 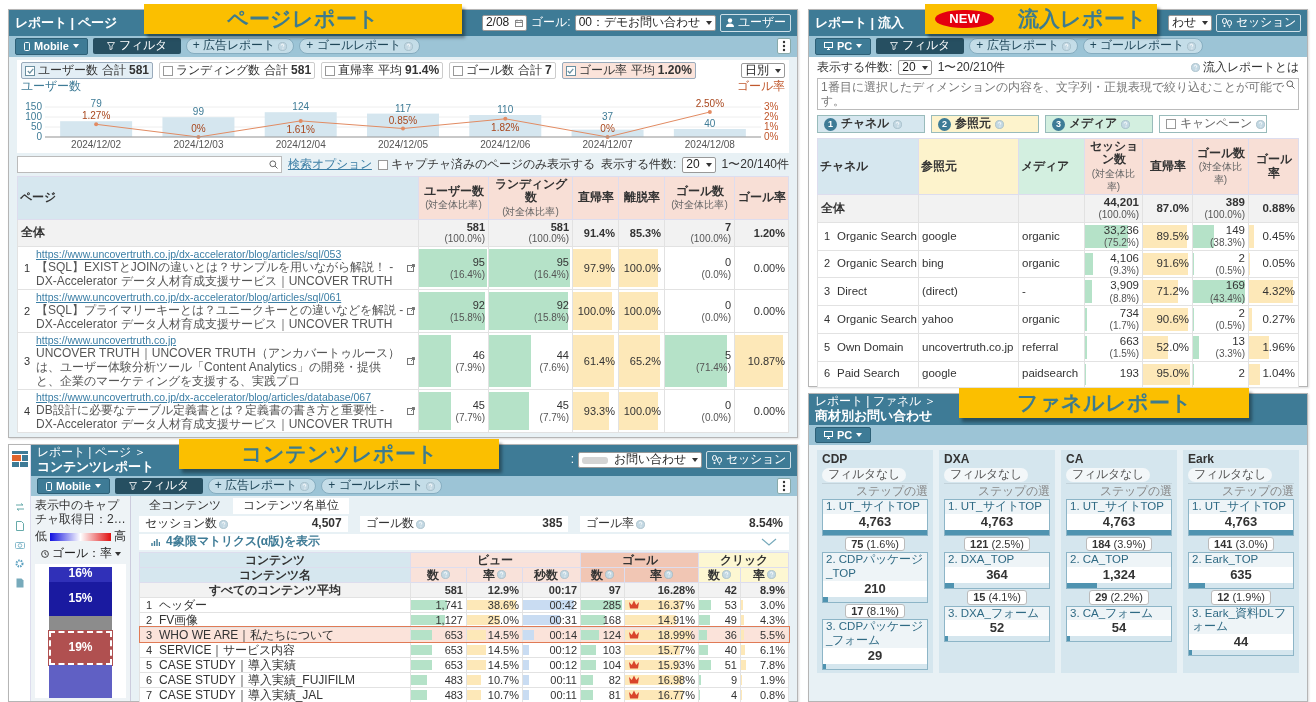 I want to click on axis-tick-label: 0, so click(x=39, y=137).